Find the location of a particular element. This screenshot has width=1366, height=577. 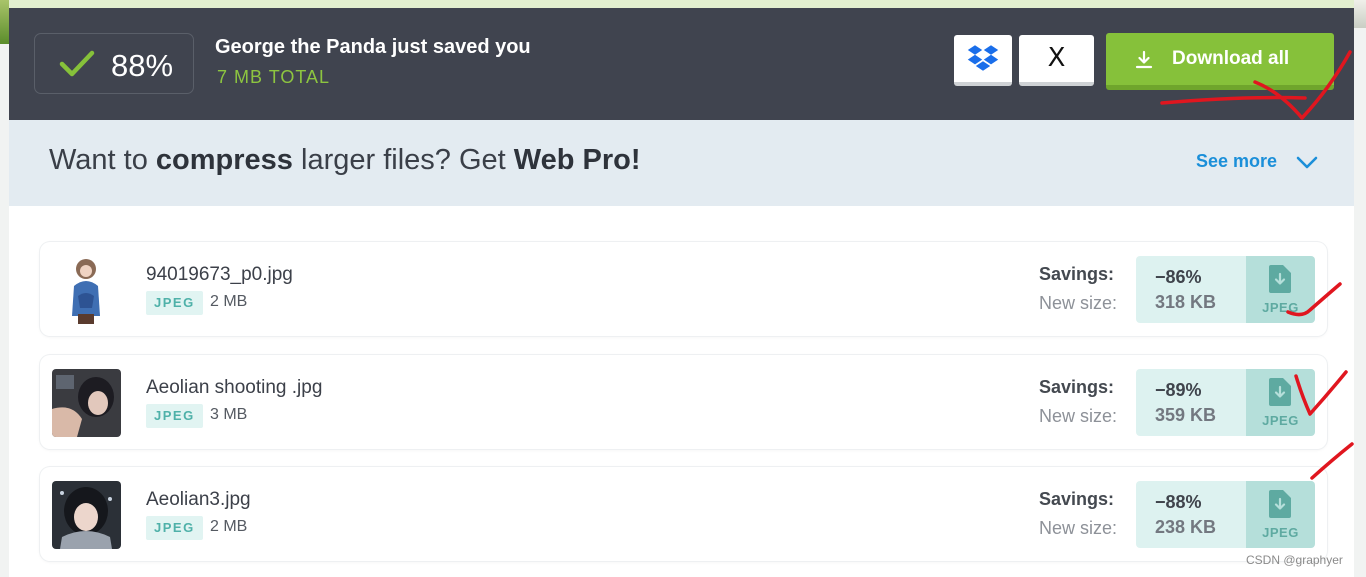

saved-title: George the Panda just saved you is located at coordinates (373, 47).